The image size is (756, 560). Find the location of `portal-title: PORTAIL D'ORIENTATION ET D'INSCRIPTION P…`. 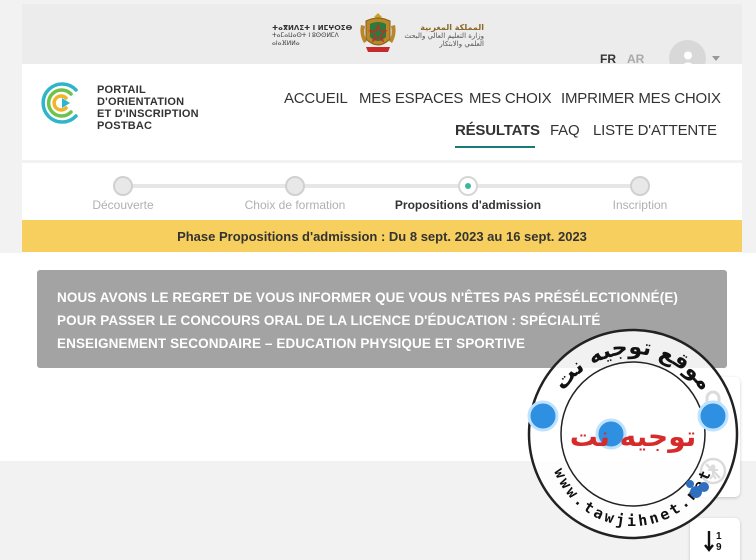

portal-title: PORTAIL D'ORIENTATION ET D'INSCRIPTION P… is located at coordinates (148, 108).